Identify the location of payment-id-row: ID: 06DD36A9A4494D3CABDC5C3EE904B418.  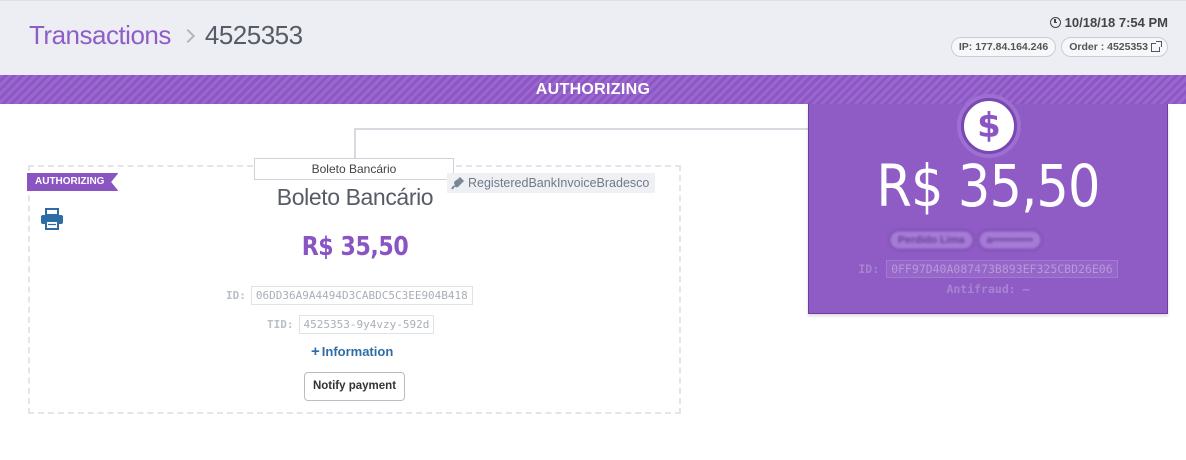
(349, 295).